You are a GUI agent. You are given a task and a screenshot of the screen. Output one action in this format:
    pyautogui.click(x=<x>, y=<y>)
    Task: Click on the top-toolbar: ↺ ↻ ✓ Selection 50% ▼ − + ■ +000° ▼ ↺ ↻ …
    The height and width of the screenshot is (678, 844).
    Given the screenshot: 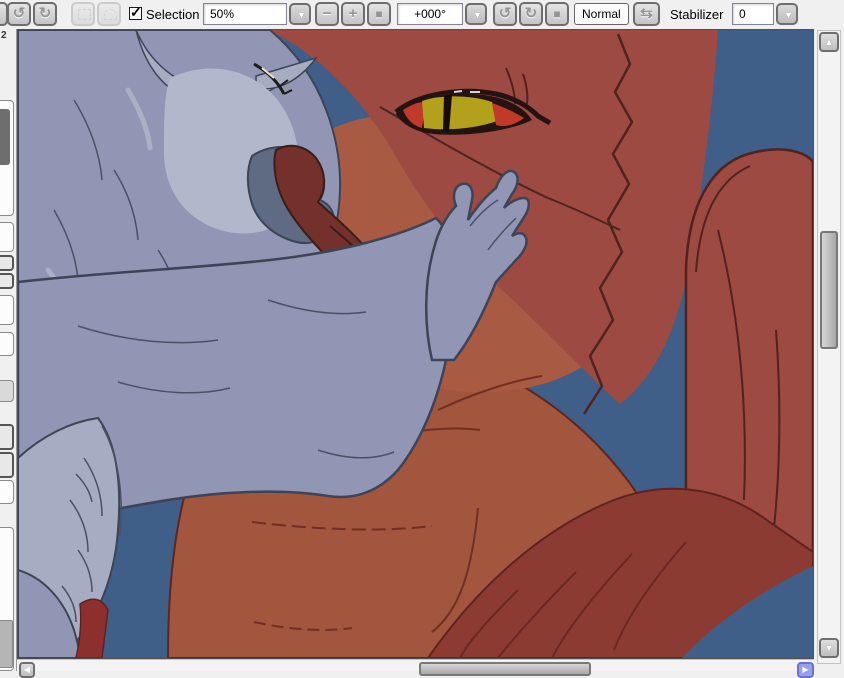 What is the action you would take?
    pyautogui.click(x=422, y=14)
    